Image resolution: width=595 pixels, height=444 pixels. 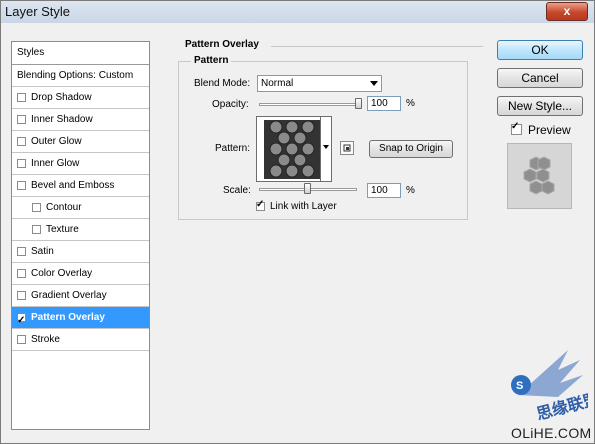 I want to click on pattern-thumbnail-icon, so click(x=292, y=149).